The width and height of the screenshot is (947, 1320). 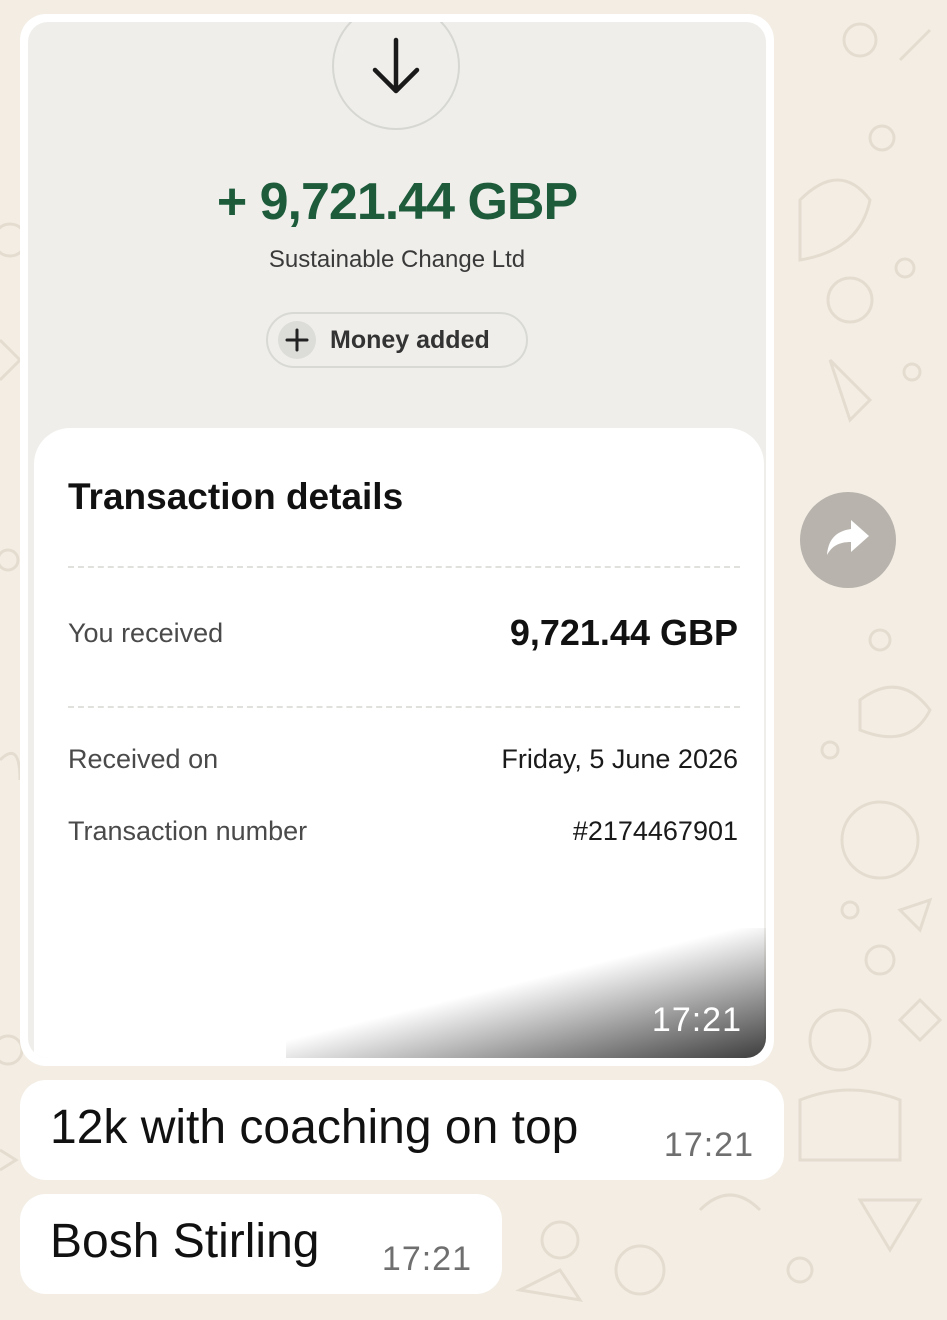 I want to click on received-amount: + 9,721.44 GBP, so click(x=397, y=202).